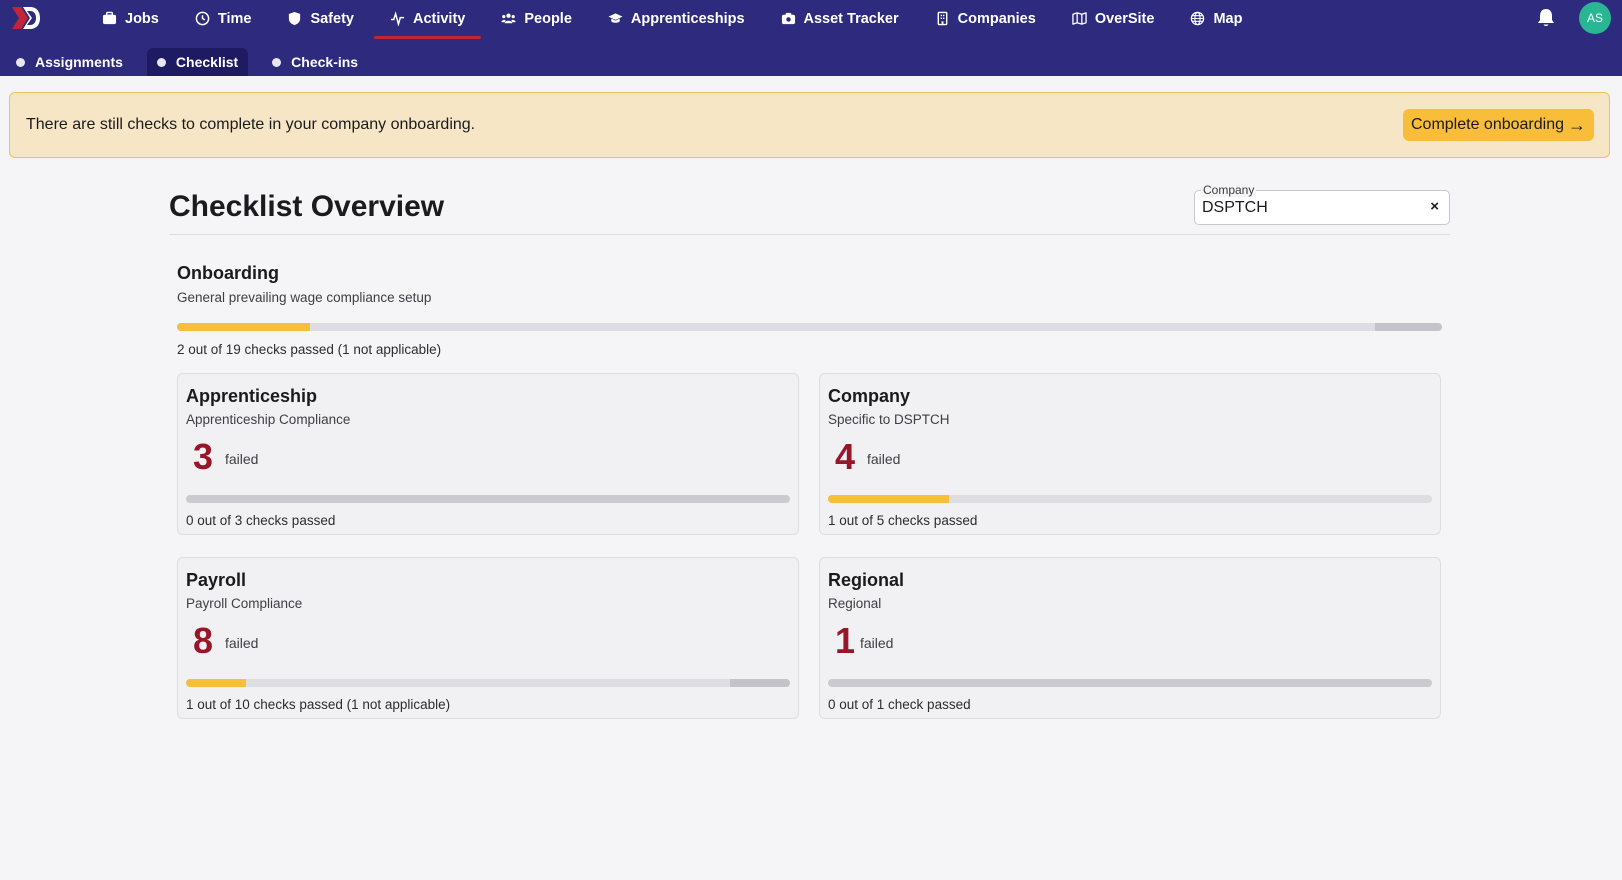 This screenshot has height=880, width=1622. Describe the element at coordinates (851, 18) in the screenshot. I see `nav-item-label: Asset Tracker` at that location.